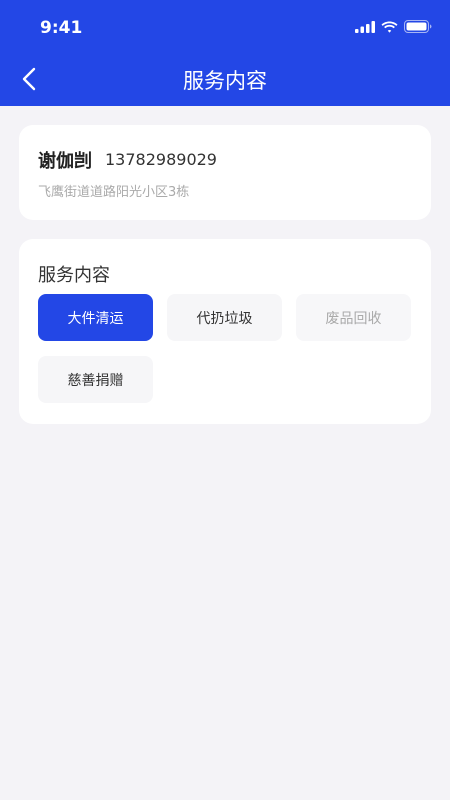 The width and height of the screenshot is (450, 800). I want to click on status-icons, so click(393, 27).